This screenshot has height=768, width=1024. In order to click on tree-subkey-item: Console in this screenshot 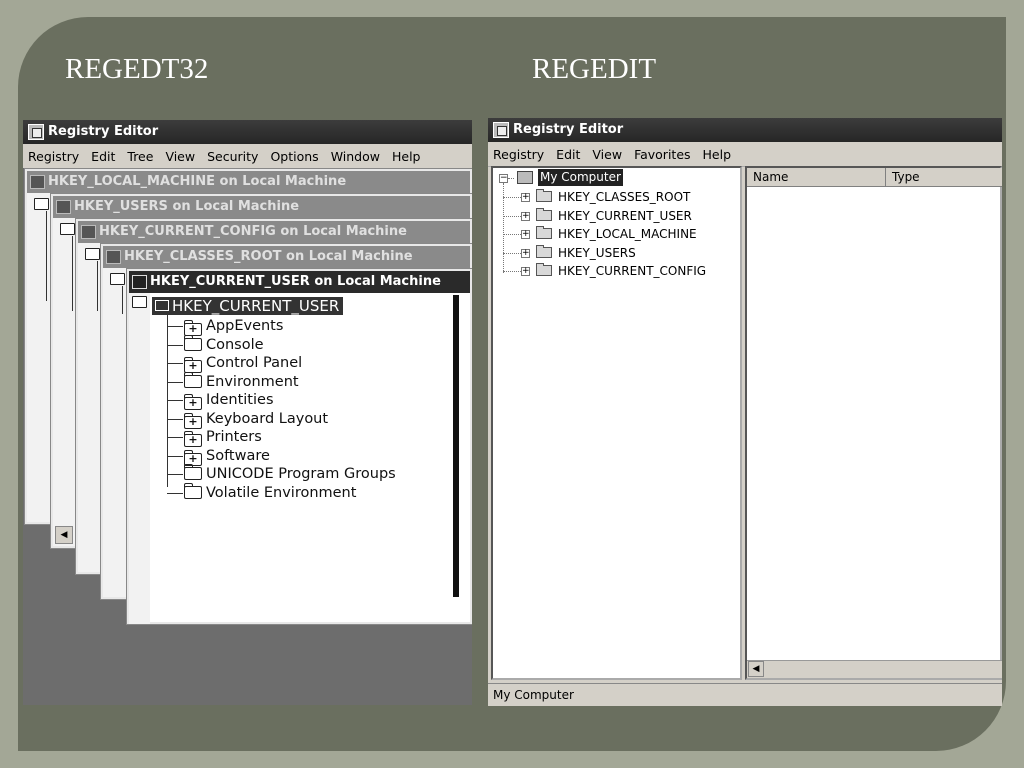, I will do `click(224, 344)`.